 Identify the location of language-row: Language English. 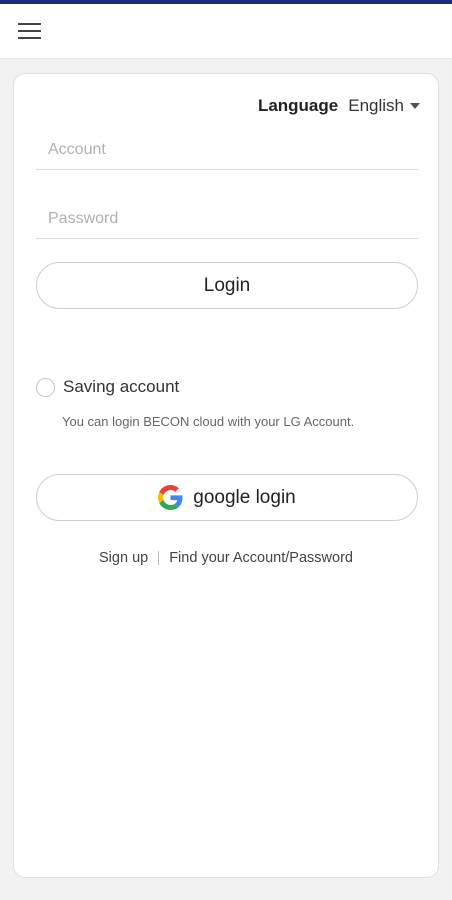
(339, 106).